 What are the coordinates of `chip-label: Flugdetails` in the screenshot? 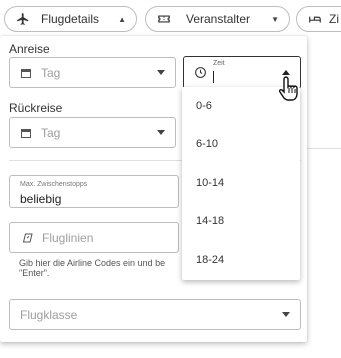 It's located at (70, 19).